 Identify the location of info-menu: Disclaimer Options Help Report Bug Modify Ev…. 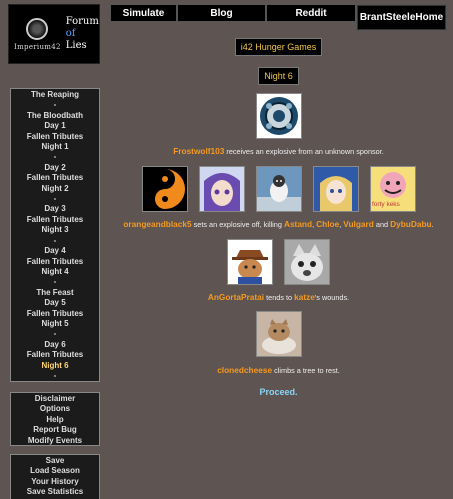
(55, 419).